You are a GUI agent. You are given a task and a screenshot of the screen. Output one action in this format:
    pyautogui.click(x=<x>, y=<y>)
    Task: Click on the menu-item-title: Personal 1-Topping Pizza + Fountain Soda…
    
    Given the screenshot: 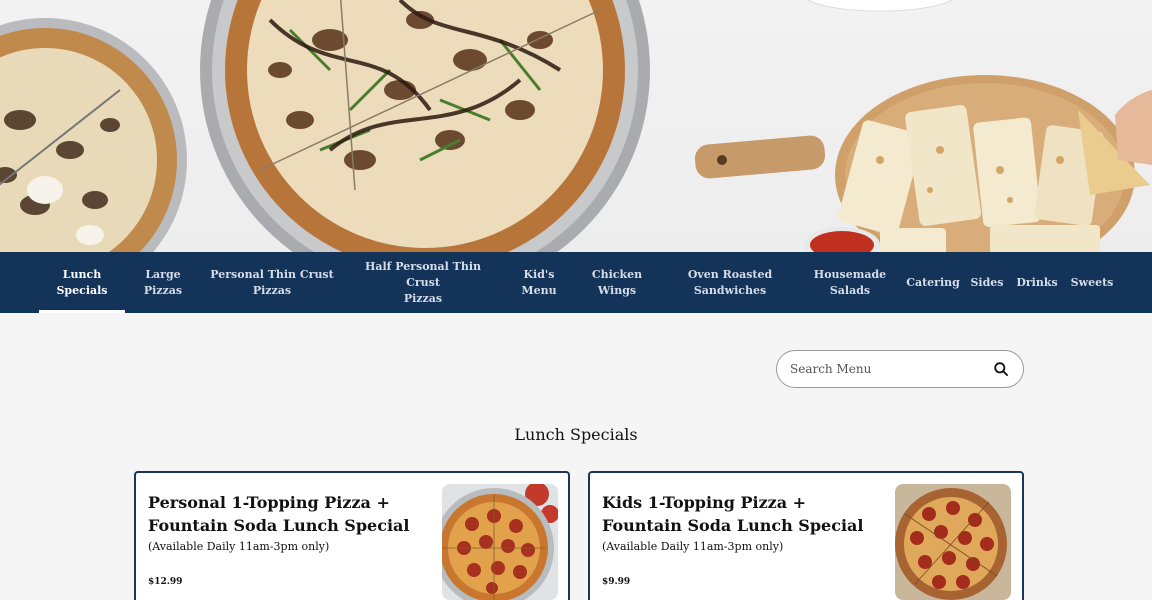 What is the action you would take?
    pyautogui.click(x=279, y=514)
    